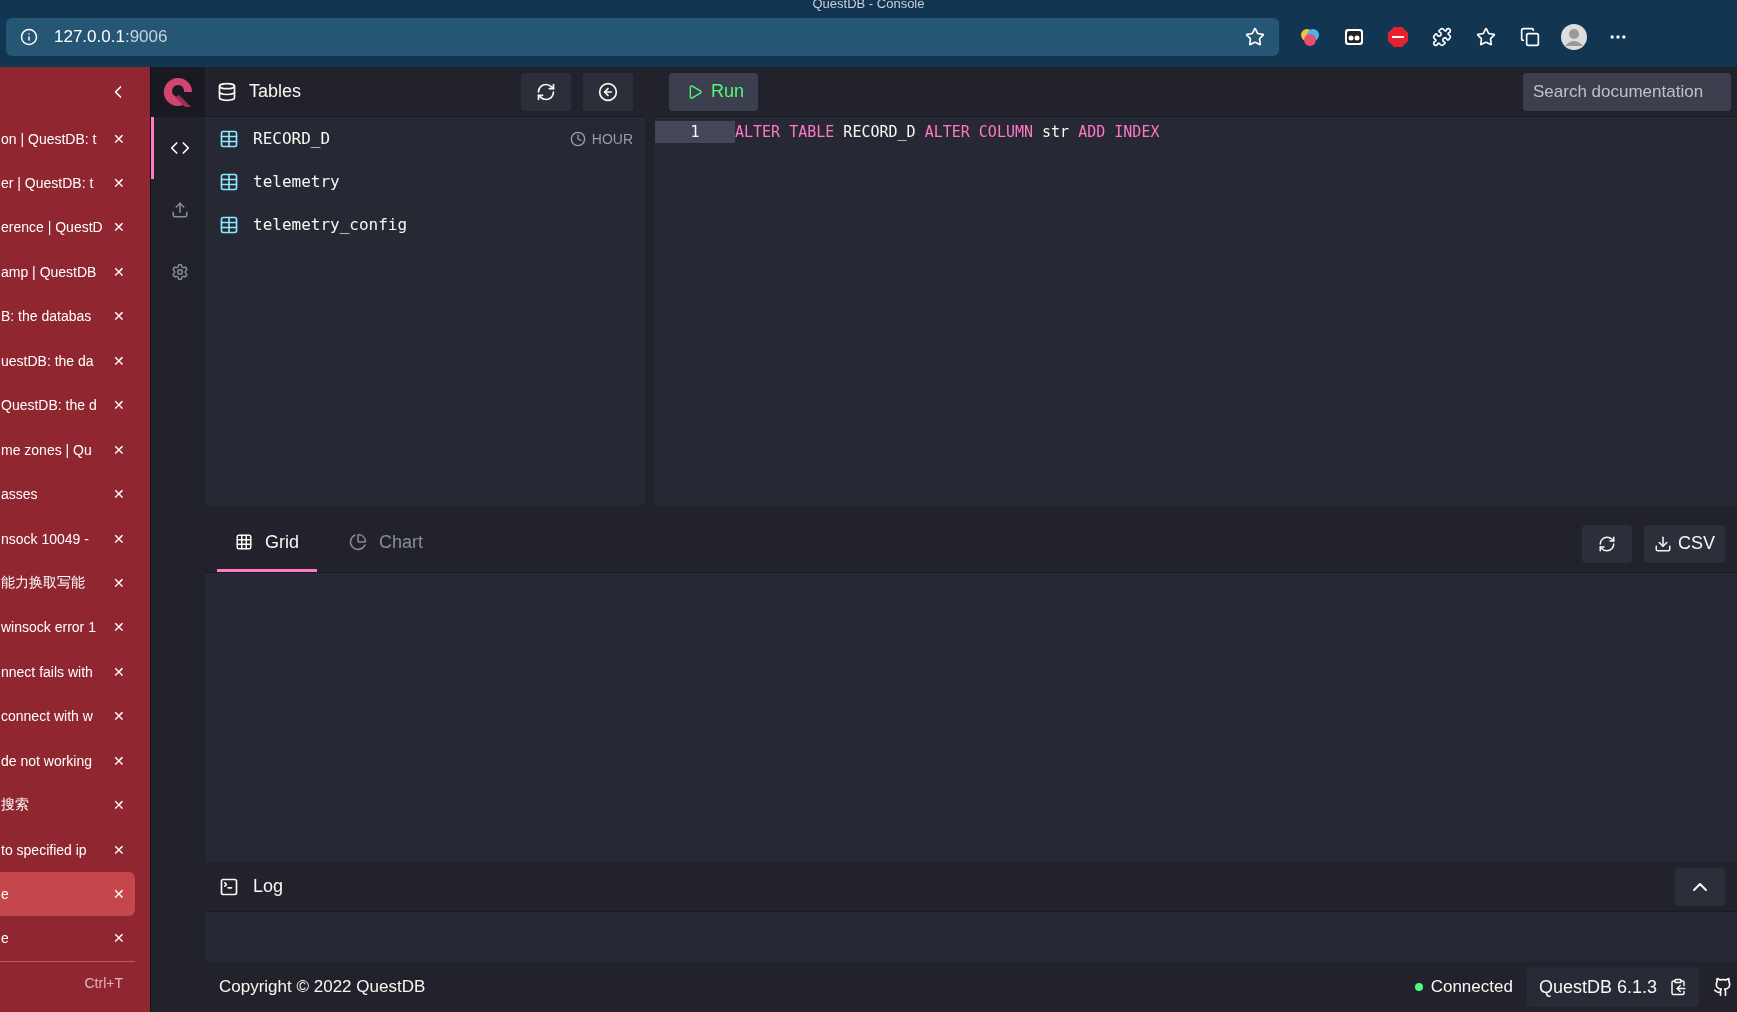 This screenshot has width=1737, height=1012. Describe the element at coordinates (1471, 987) in the screenshot. I see `connection-status: Connected` at that location.